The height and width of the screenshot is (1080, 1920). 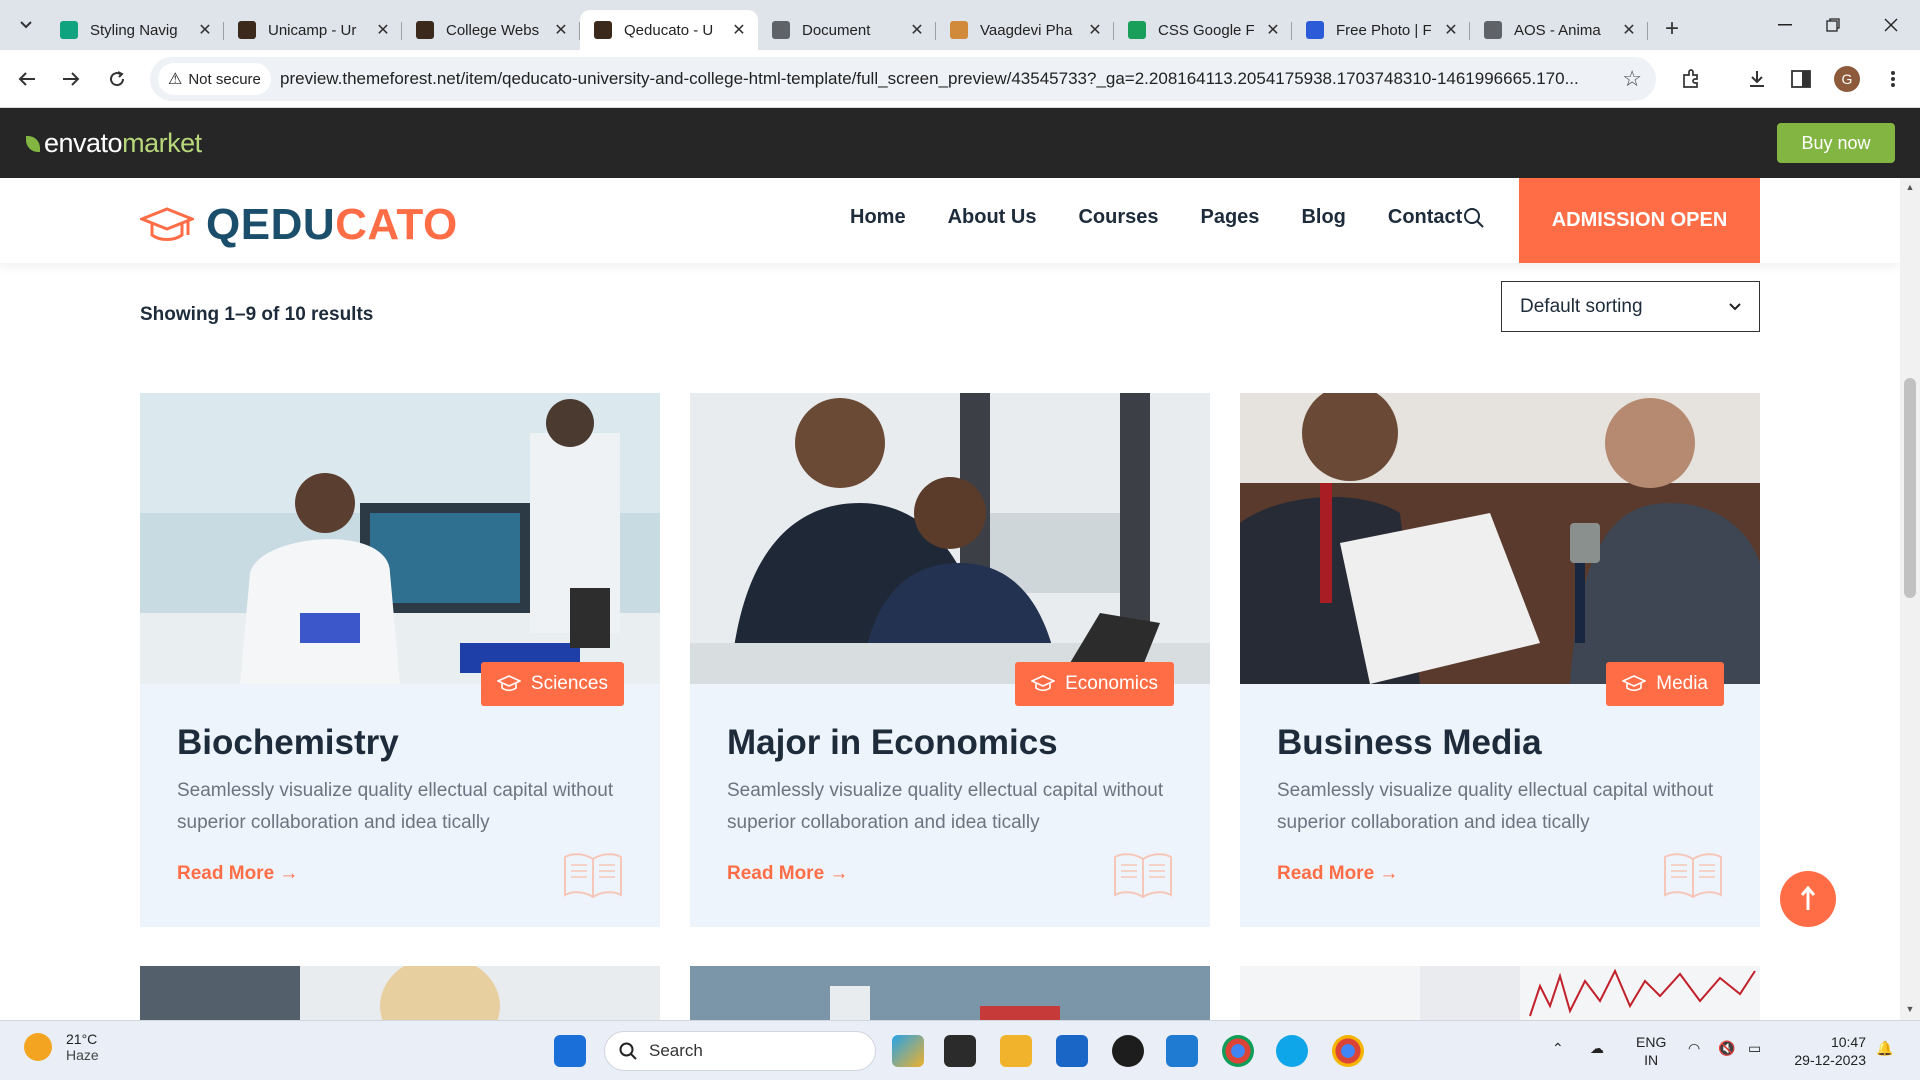 What do you see at coordinates (1474, 218) in the screenshot?
I see `search-icon` at bounding box center [1474, 218].